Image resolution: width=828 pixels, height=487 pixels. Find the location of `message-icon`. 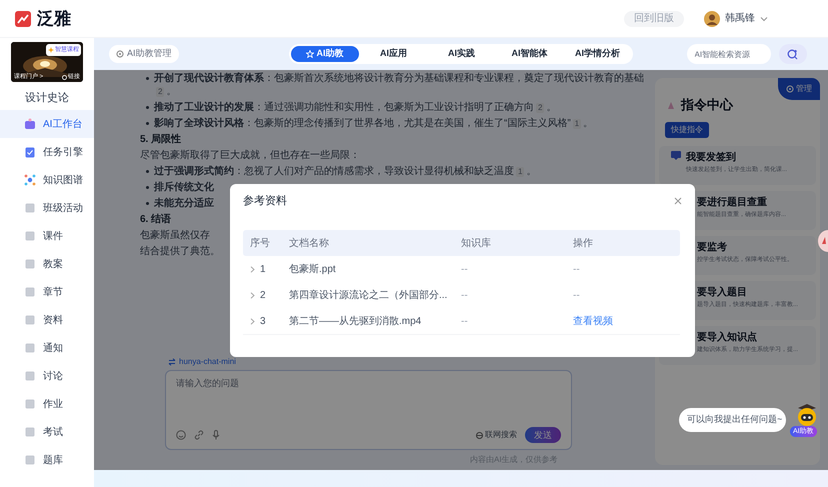

message-icon is located at coordinates (676, 155).